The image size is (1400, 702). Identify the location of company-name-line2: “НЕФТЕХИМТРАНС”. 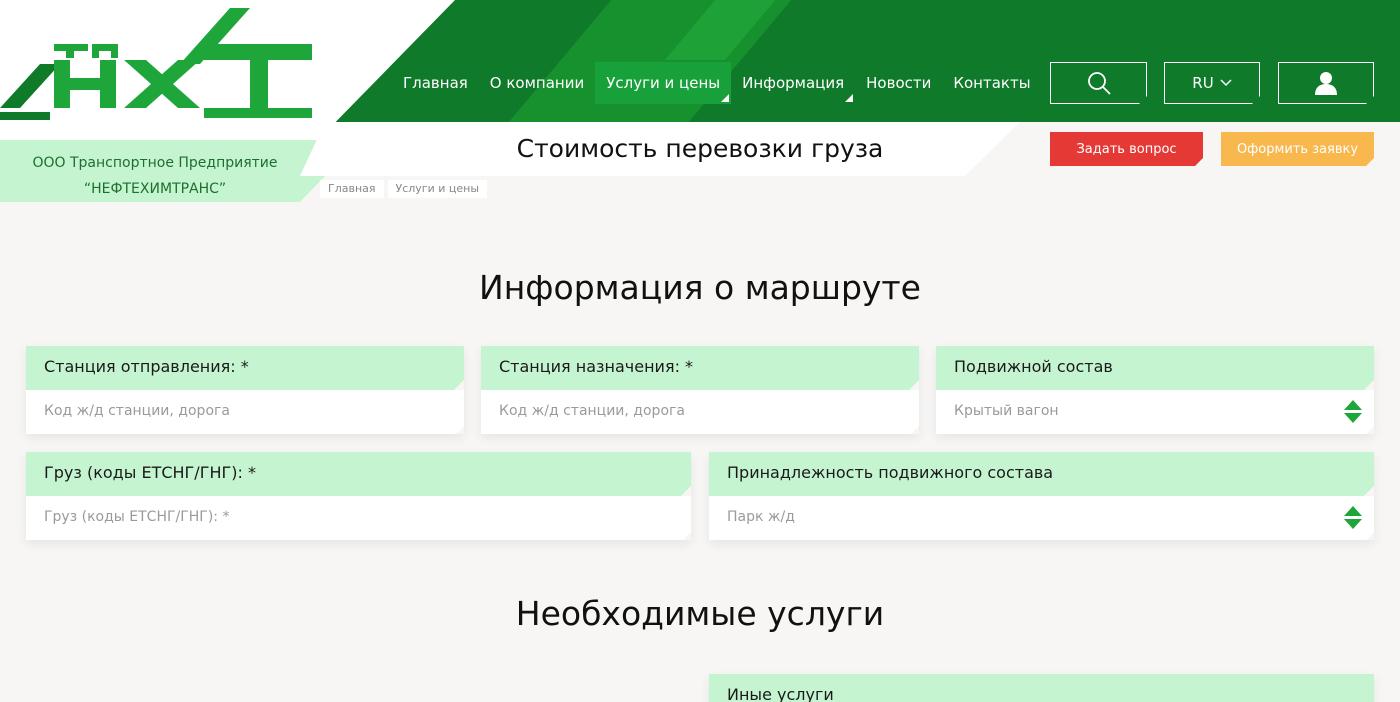
(155, 189).